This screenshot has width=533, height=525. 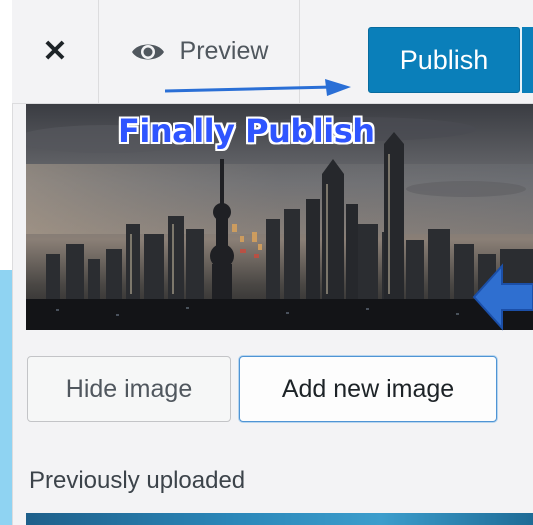 I want to click on annotation-label: Finally Publish, so click(x=246, y=131).